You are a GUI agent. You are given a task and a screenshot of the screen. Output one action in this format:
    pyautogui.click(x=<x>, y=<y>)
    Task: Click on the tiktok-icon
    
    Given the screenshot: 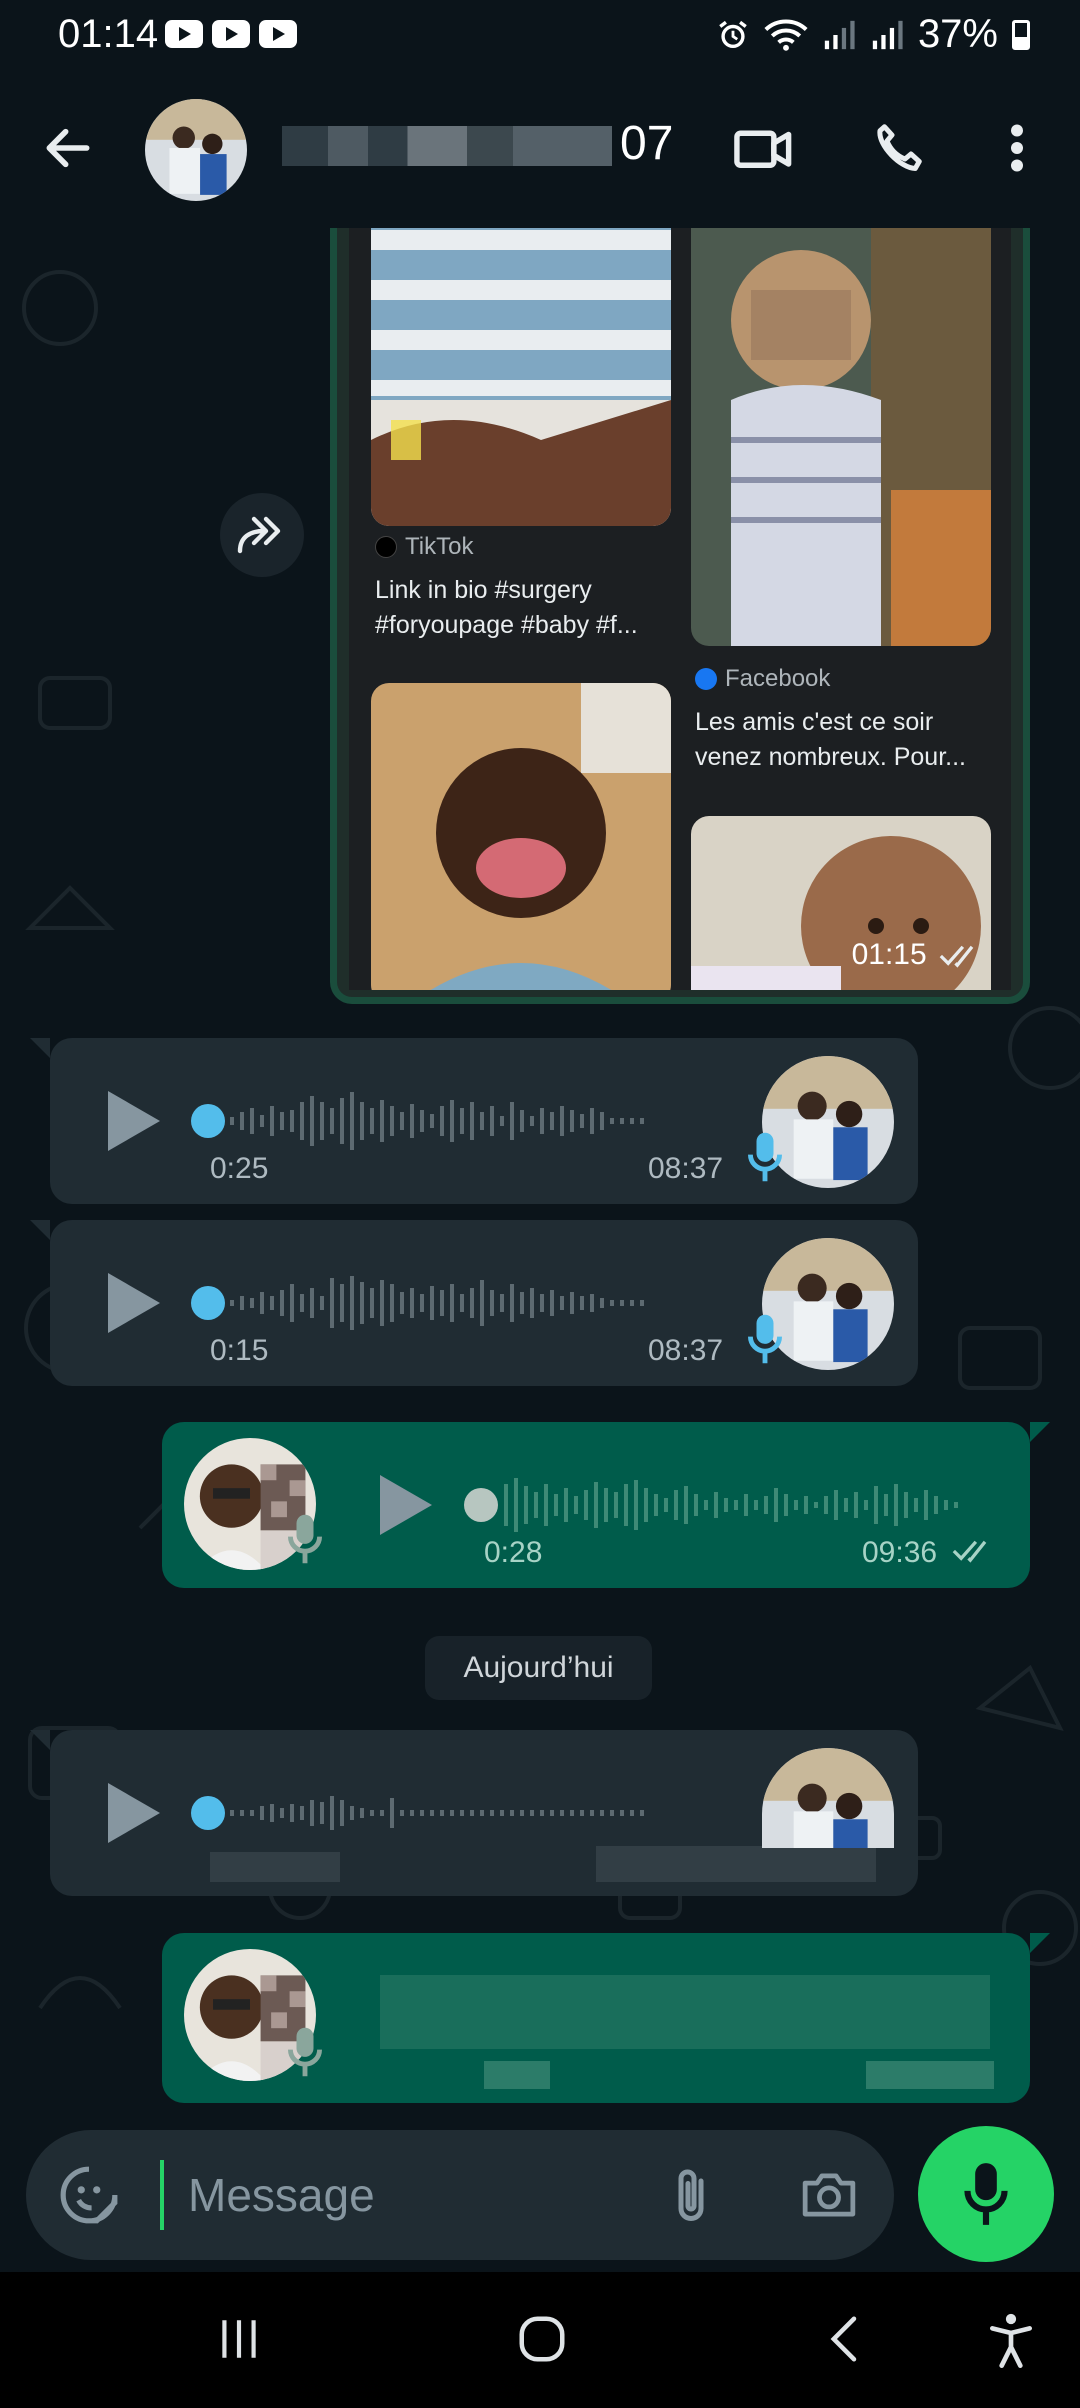 What is the action you would take?
    pyautogui.click(x=386, y=547)
    